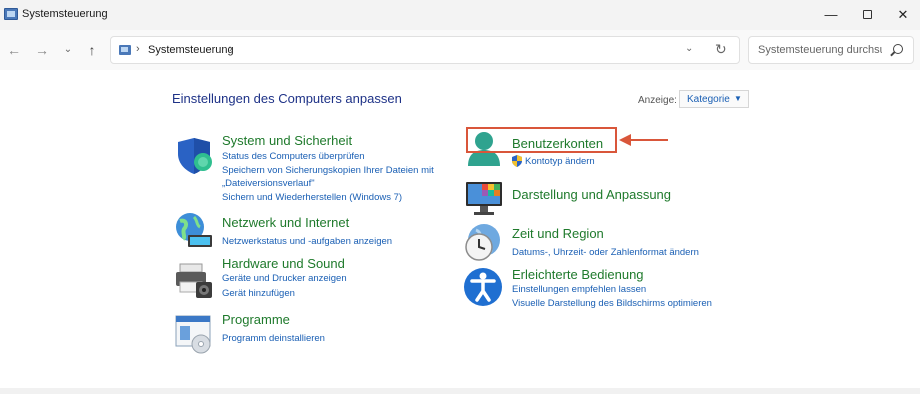 The image size is (920, 394). I want to click on address-dropdown-button: ⌄, so click(689, 48).